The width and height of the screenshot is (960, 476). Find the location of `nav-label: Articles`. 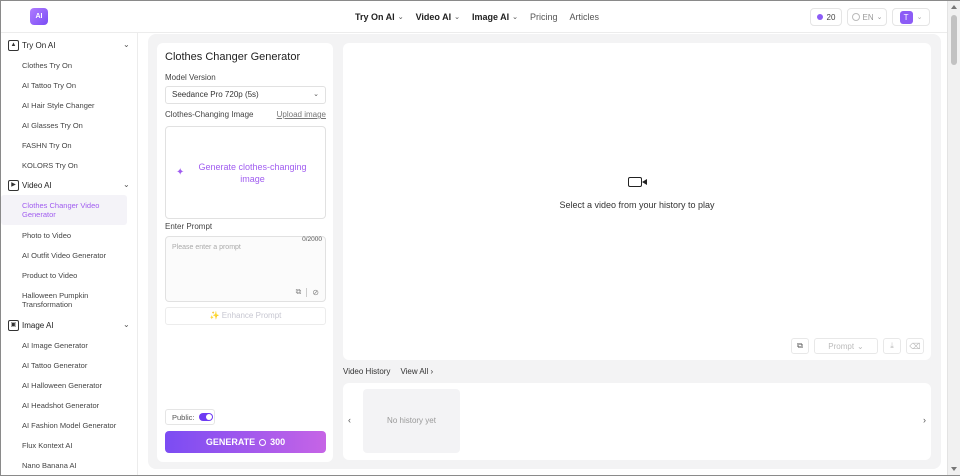

nav-label: Articles is located at coordinates (584, 17).